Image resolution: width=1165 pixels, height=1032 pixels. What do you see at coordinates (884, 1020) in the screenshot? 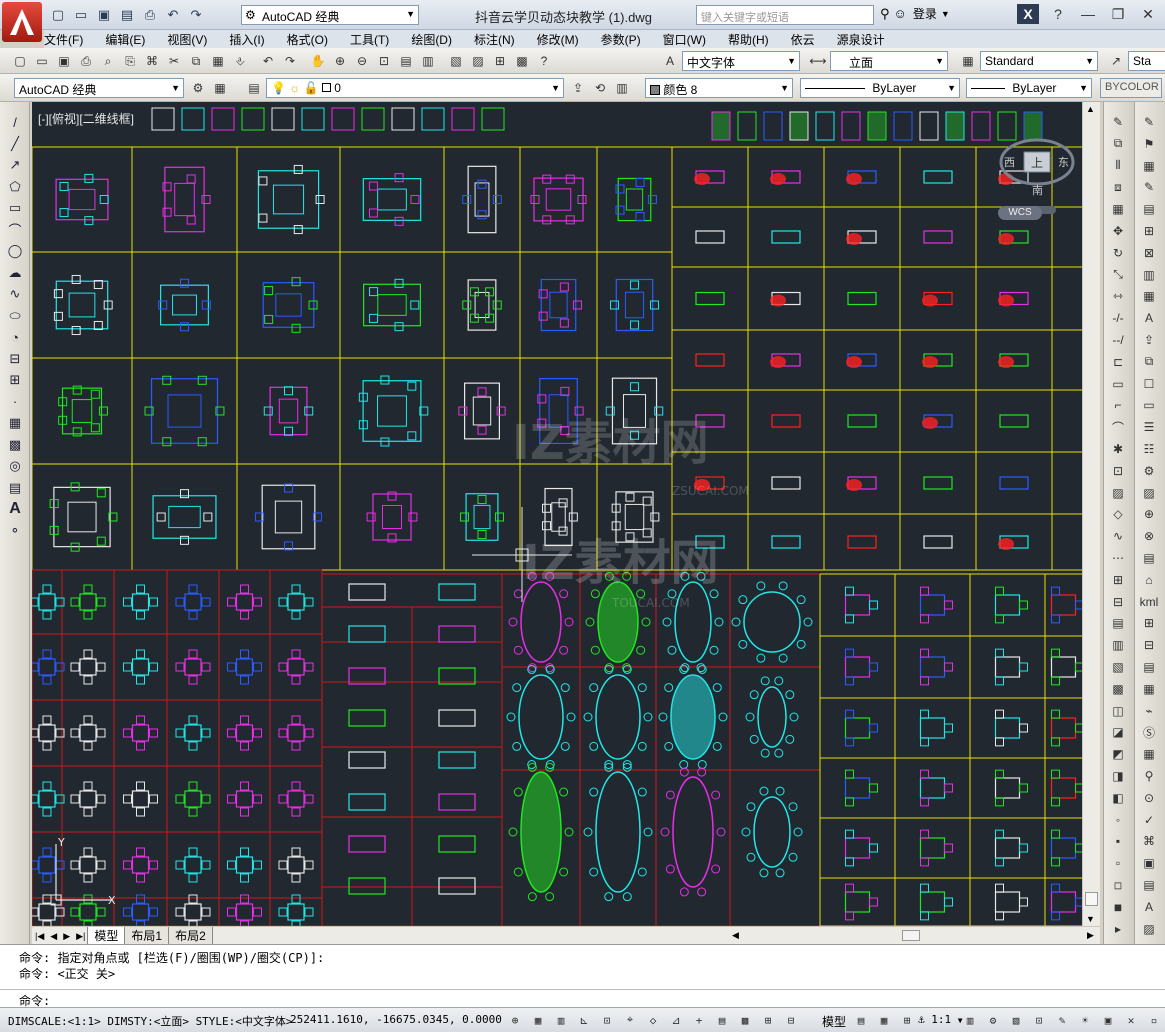
I see `status-tool-1-icon: ▦` at bounding box center [884, 1020].